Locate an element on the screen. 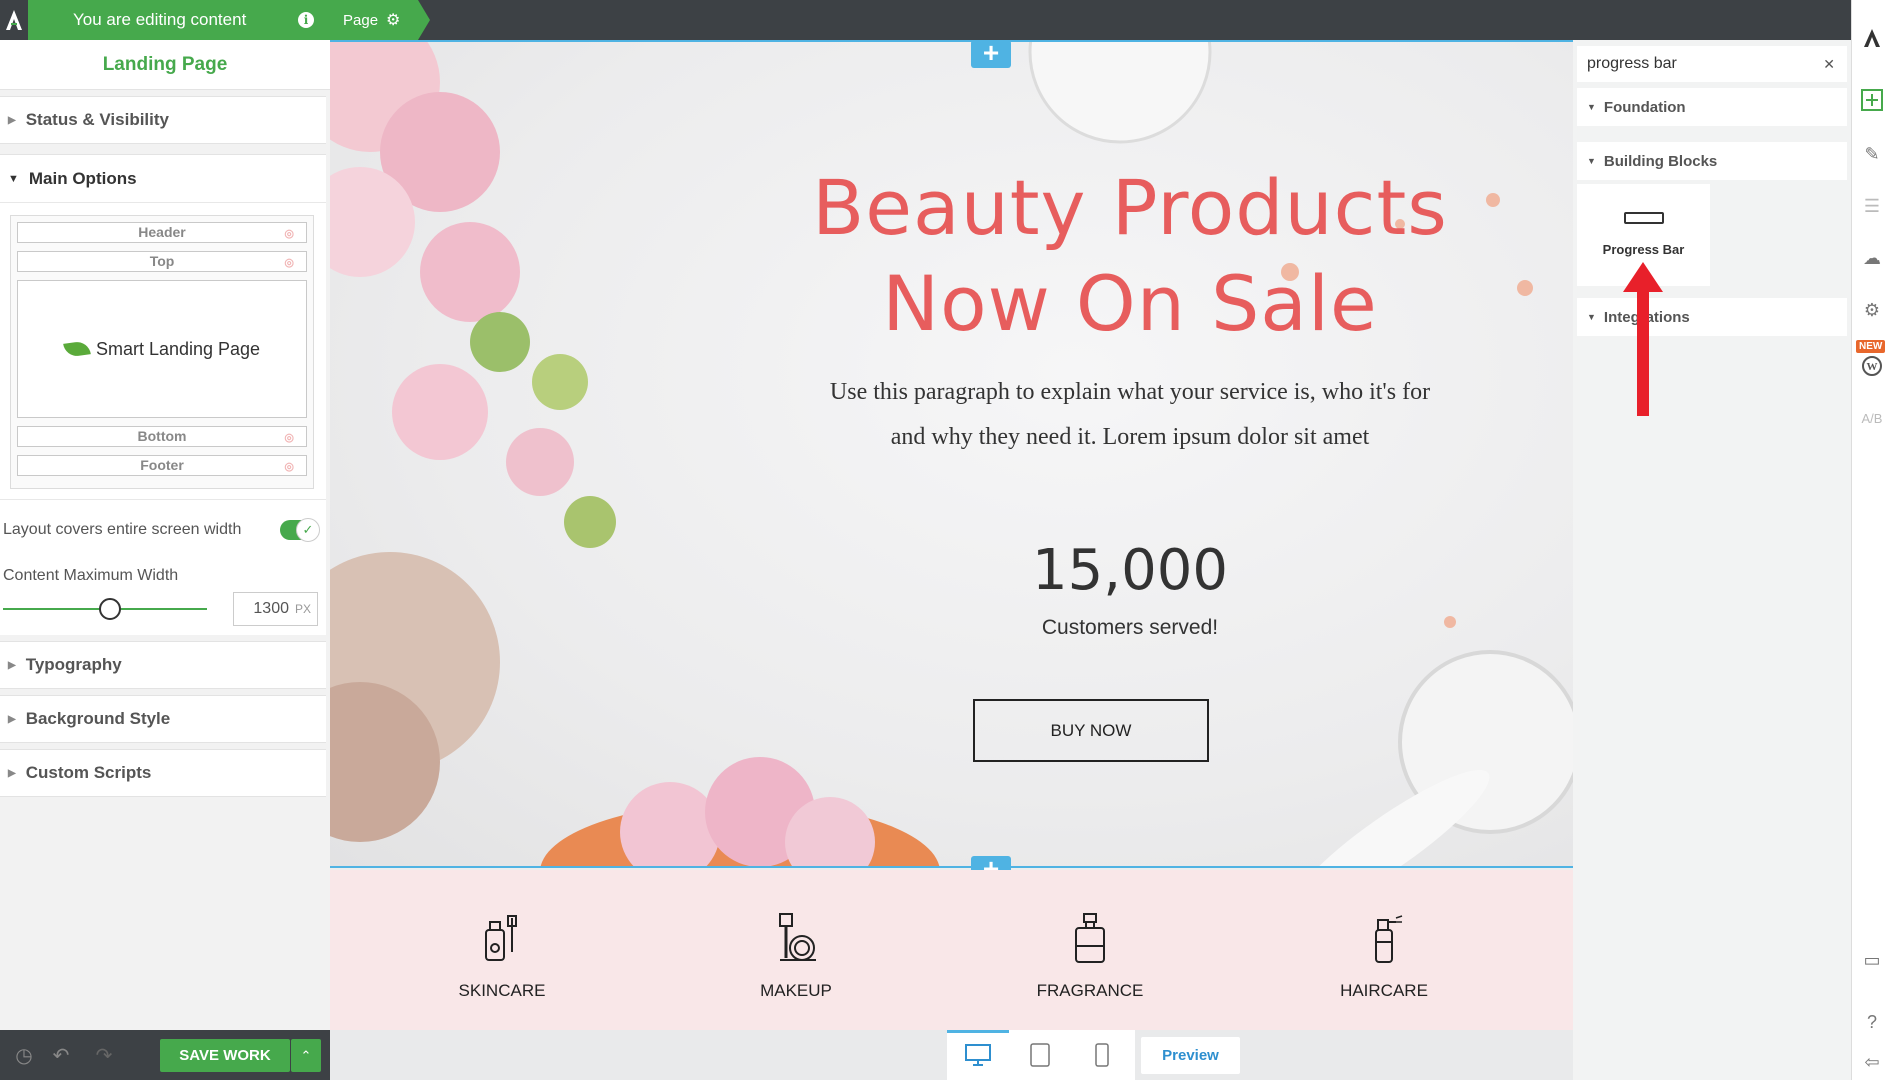 The image size is (1891, 1080). max-width-unit: PX is located at coordinates (302, 609).